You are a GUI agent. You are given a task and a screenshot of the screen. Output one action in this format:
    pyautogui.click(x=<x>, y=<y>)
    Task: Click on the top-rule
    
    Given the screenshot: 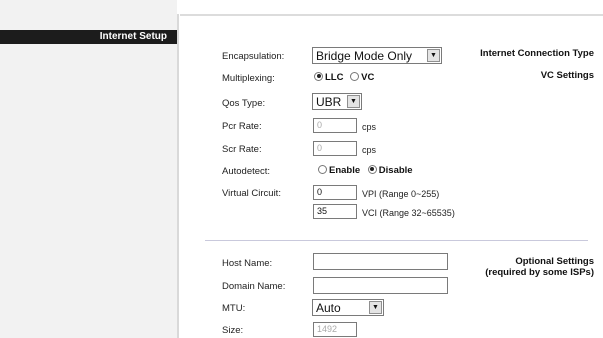 What is the action you would take?
    pyautogui.click(x=391, y=15)
    